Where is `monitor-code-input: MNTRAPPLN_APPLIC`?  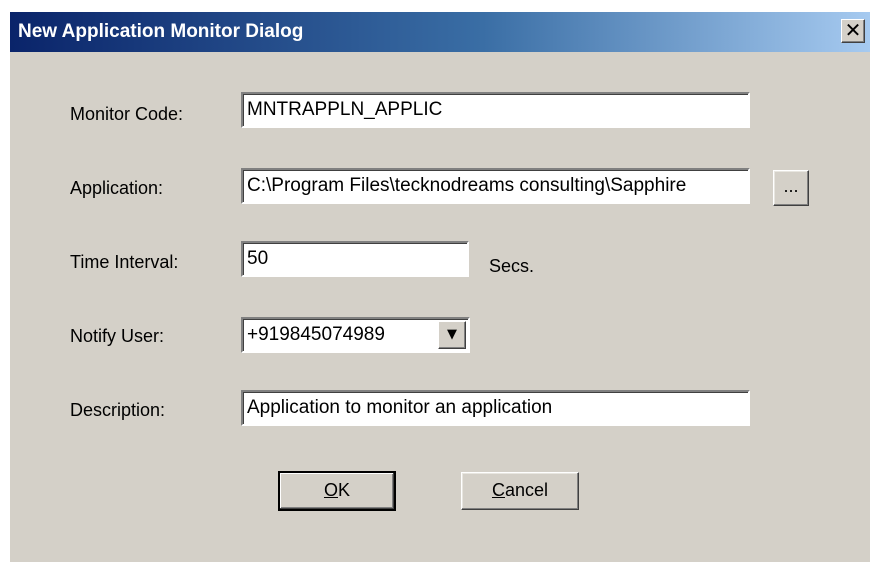
monitor-code-input: MNTRAPPLN_APPLIC is located at coordinates (495, 110).